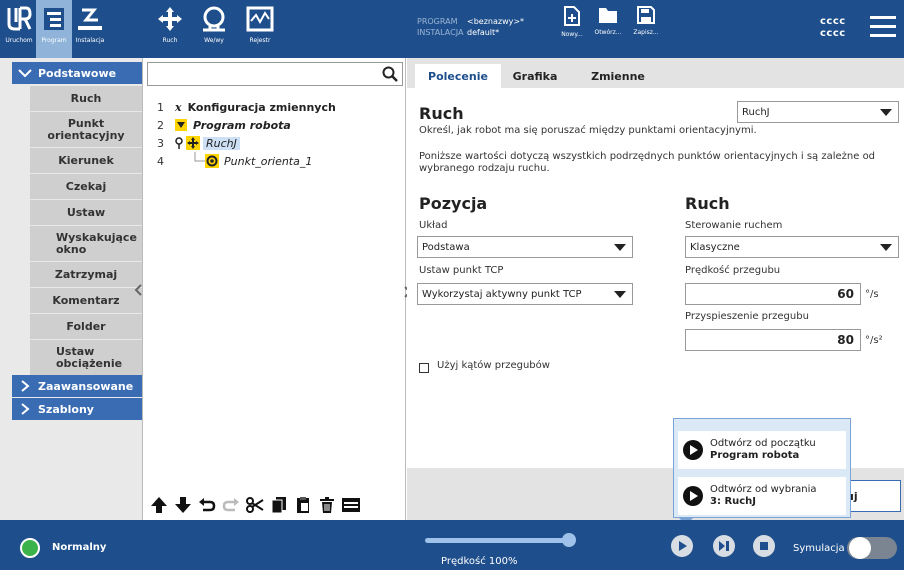  I want to click on play-icon, so click(693, 450).